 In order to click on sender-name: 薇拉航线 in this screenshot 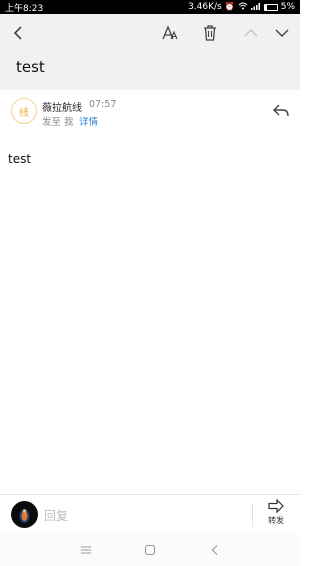, I will do `click(62, 106)`.